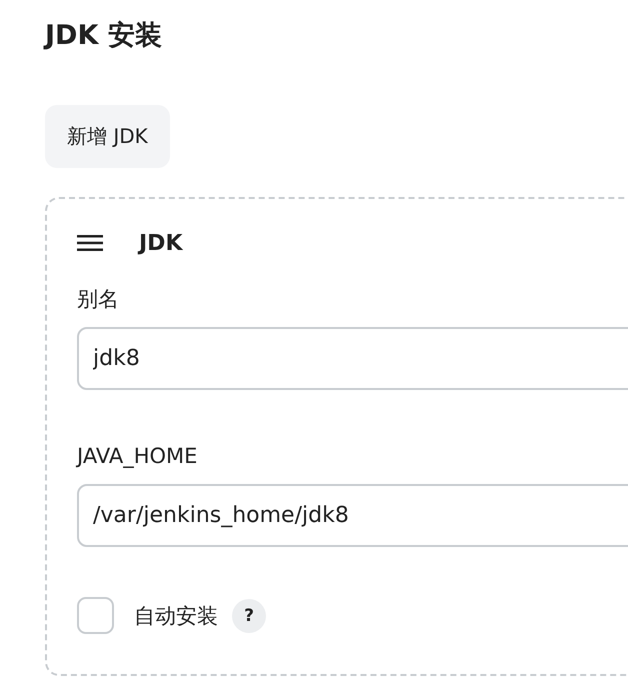  What do you see at coordinates (95, 615) in the screenshot?
I see `checkbox` at bounding box center [95, 615].